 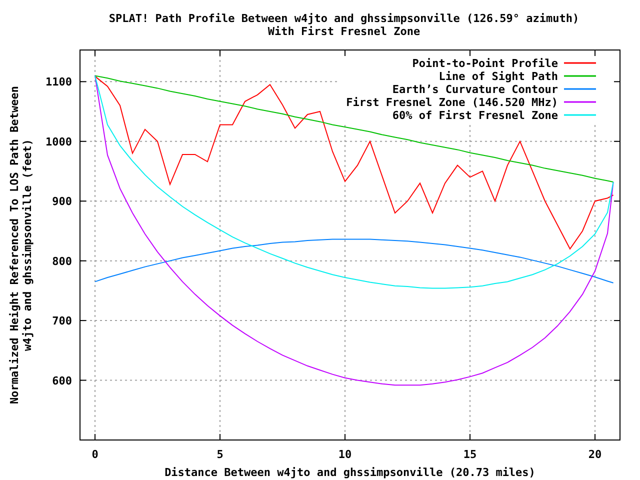 I want to click on legend-label: Line of Sight Path, so click(x=498, y=76).